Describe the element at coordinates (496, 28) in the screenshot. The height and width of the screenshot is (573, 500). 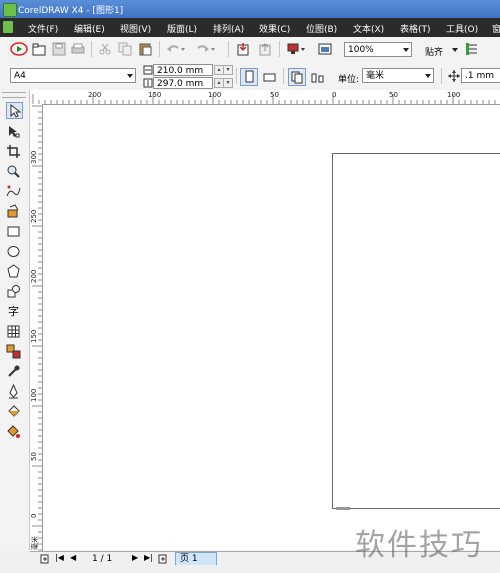
I see `menu-window: 窗` at that location.